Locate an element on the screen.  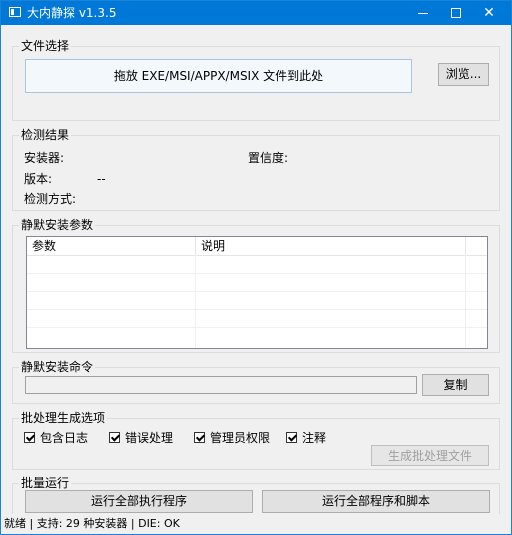
silent-command-group: 静默安装命令 复制 is located at coordinates (256, 381).